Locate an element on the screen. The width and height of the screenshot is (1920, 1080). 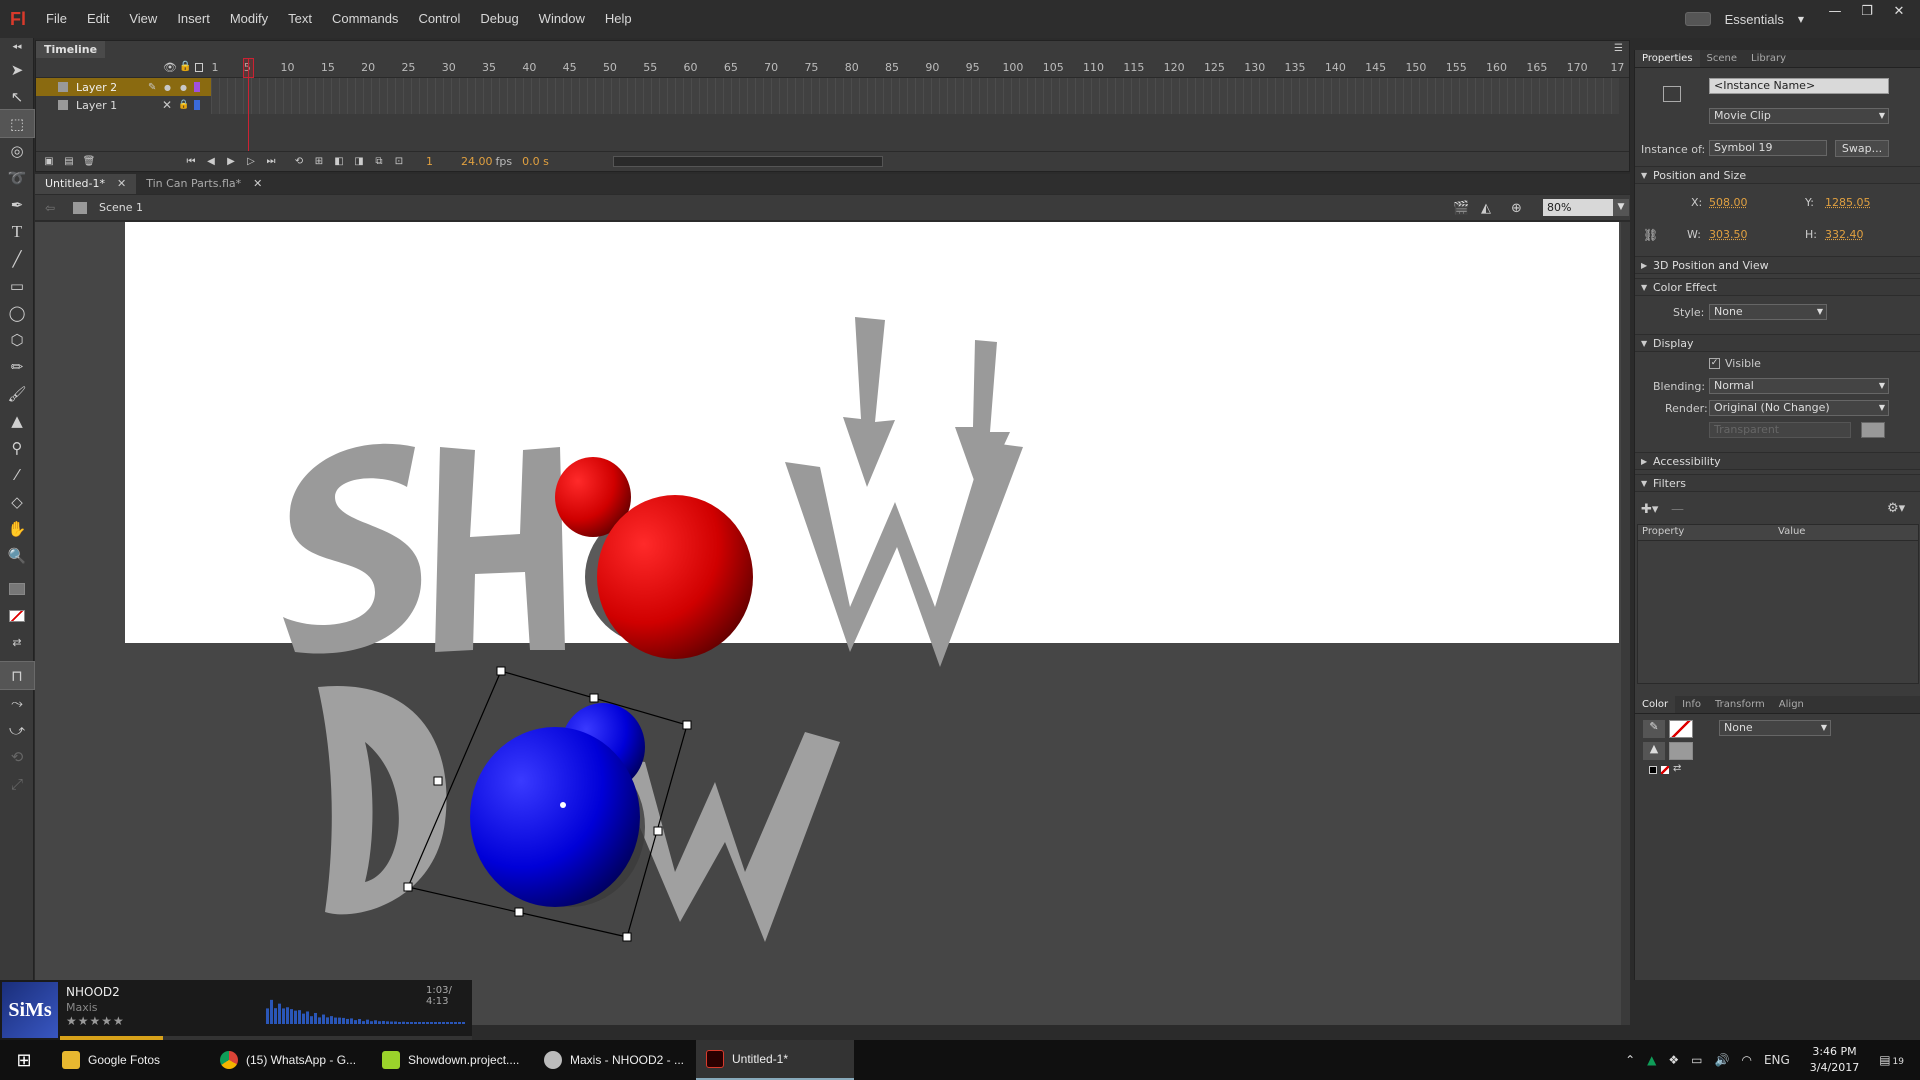
menu-control: Control is located at coordinates (439, 19).